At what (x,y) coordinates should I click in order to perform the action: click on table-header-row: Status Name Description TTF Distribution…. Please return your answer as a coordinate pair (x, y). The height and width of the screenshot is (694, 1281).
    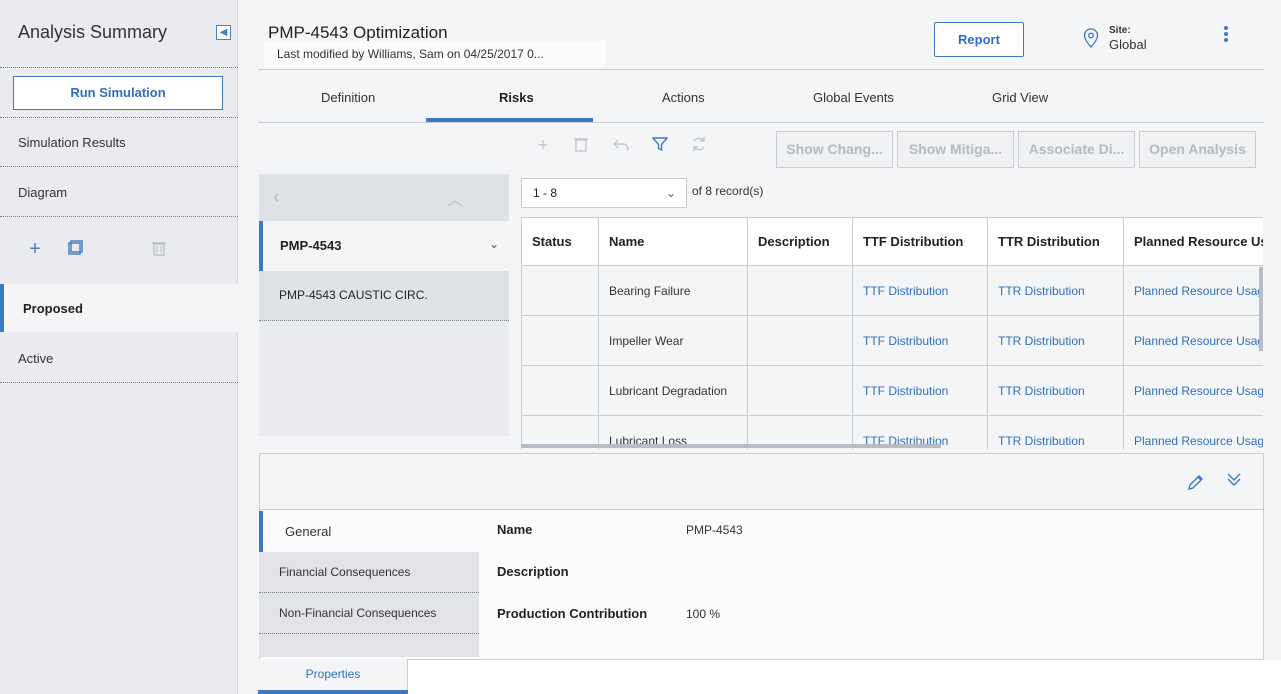
    Looking at the image, I should click on (892, 241).